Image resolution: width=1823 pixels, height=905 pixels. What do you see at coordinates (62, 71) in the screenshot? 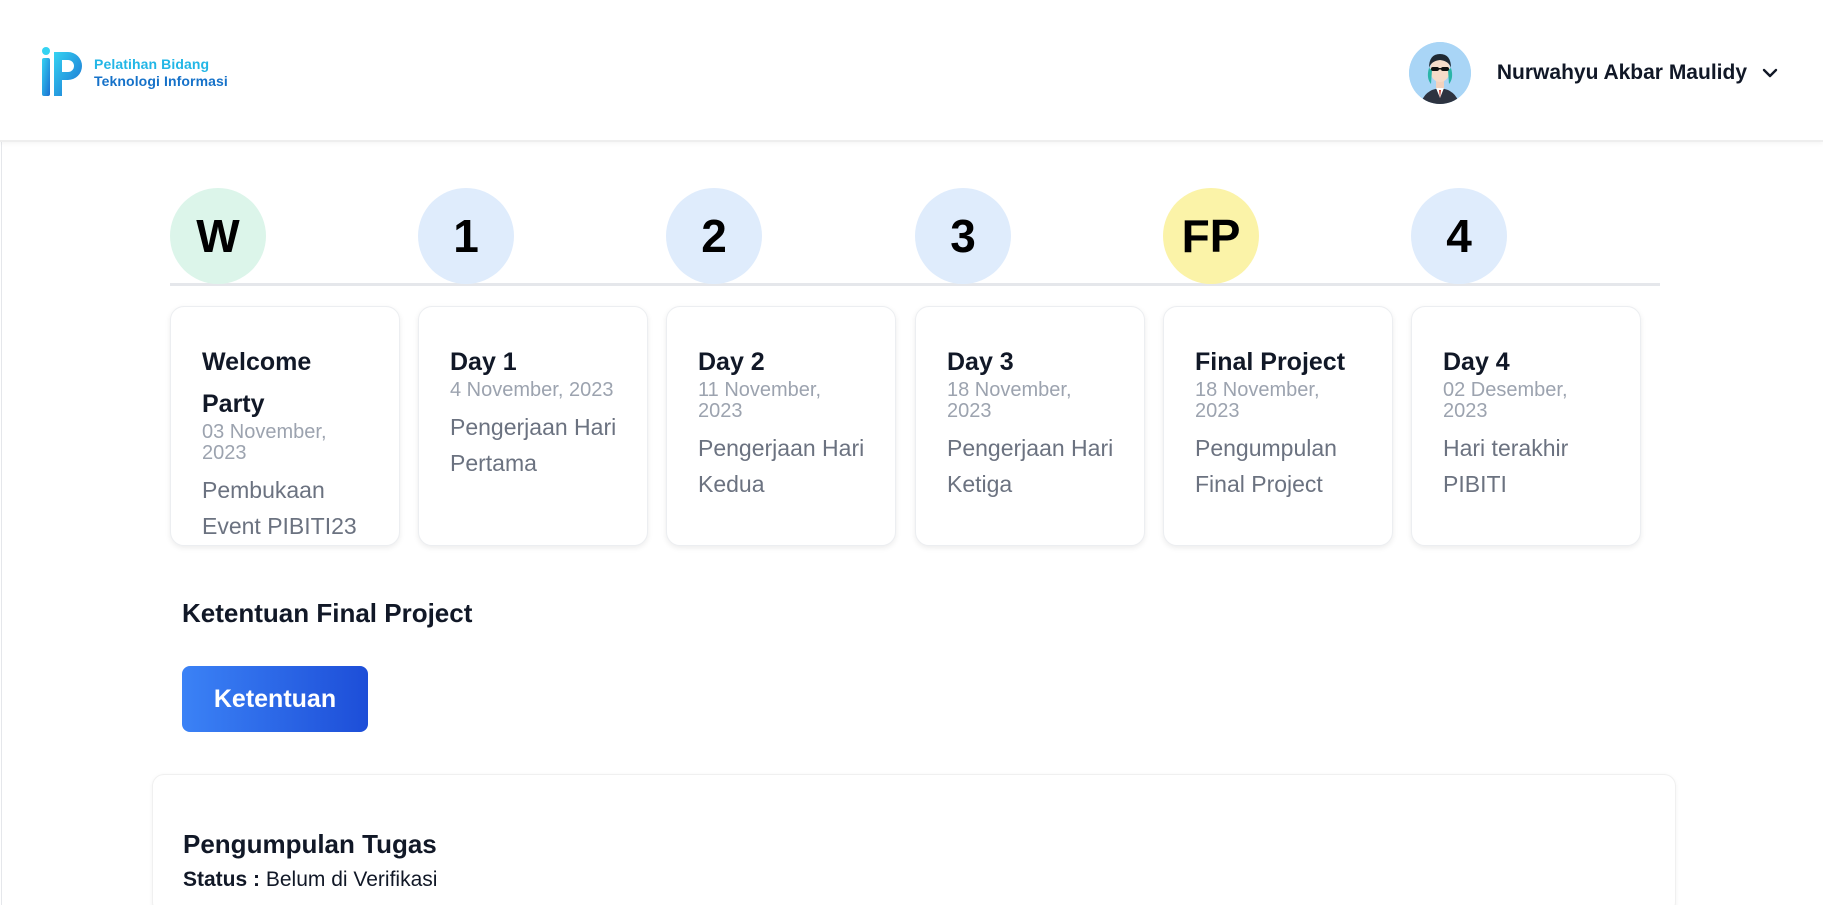
I see `pibiti-logo-icon` at bounding box center [62, 71].